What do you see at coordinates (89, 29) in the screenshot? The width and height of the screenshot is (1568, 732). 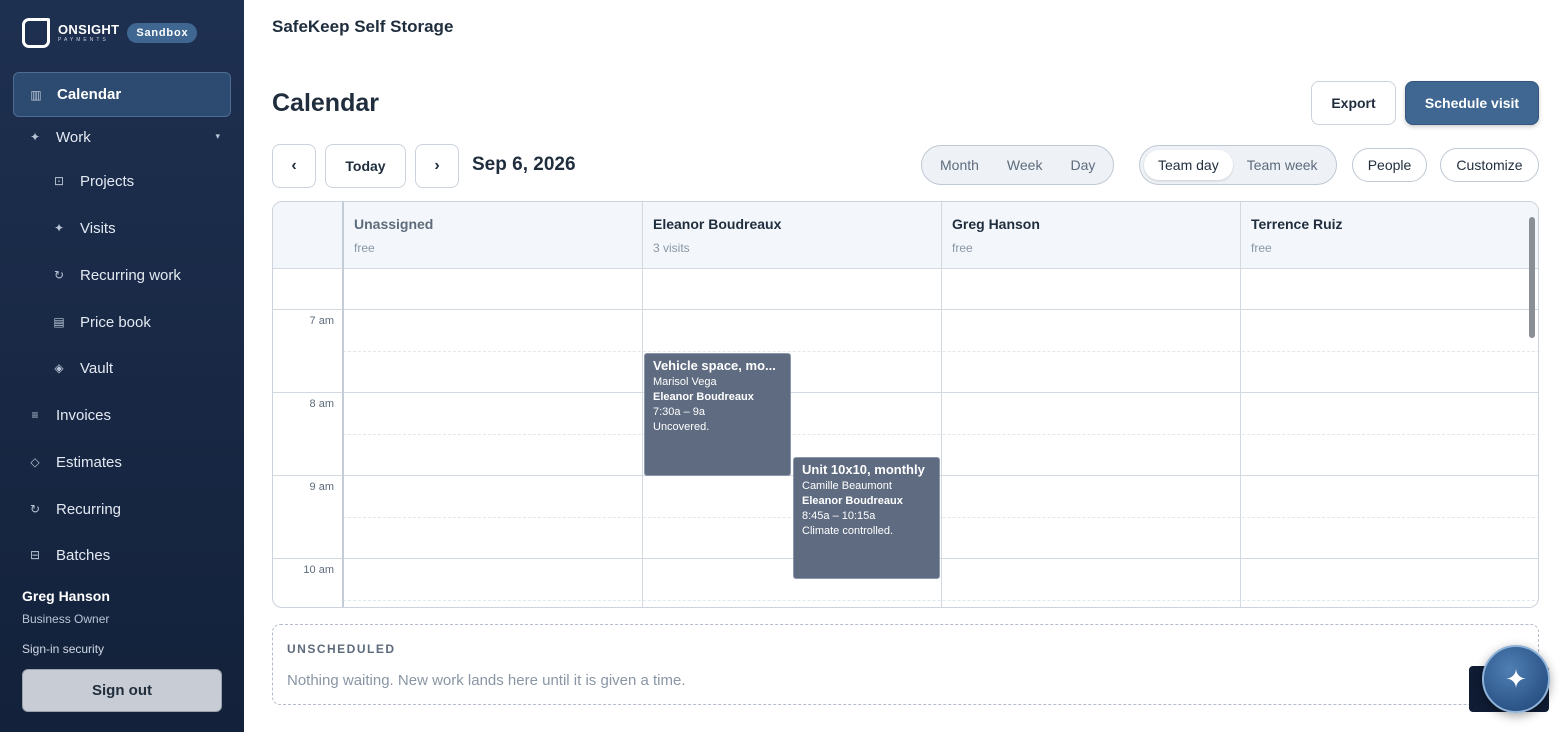 I see `brand-name: ONSIGHT` at bounding box center [89, 29].